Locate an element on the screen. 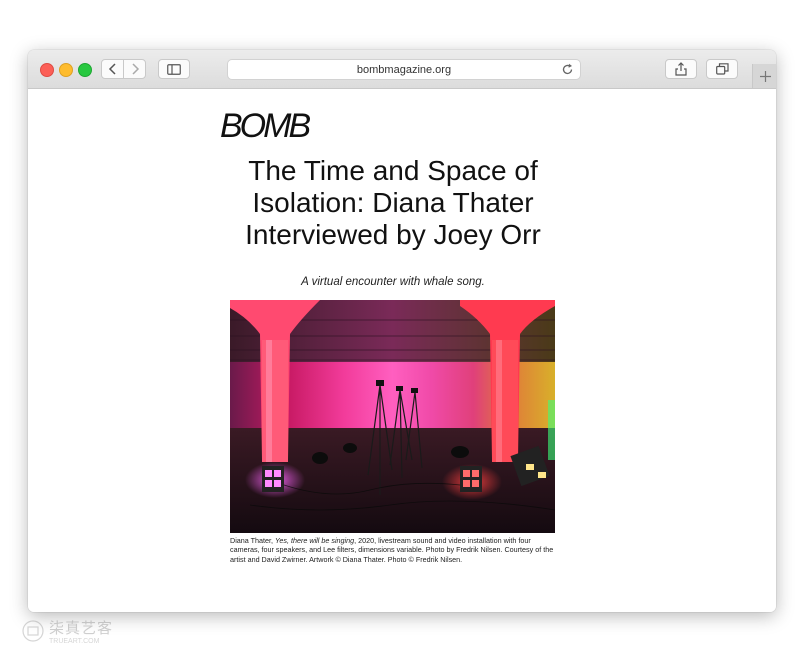  sidebar-toggle-button is located at coordinates (174, 69).